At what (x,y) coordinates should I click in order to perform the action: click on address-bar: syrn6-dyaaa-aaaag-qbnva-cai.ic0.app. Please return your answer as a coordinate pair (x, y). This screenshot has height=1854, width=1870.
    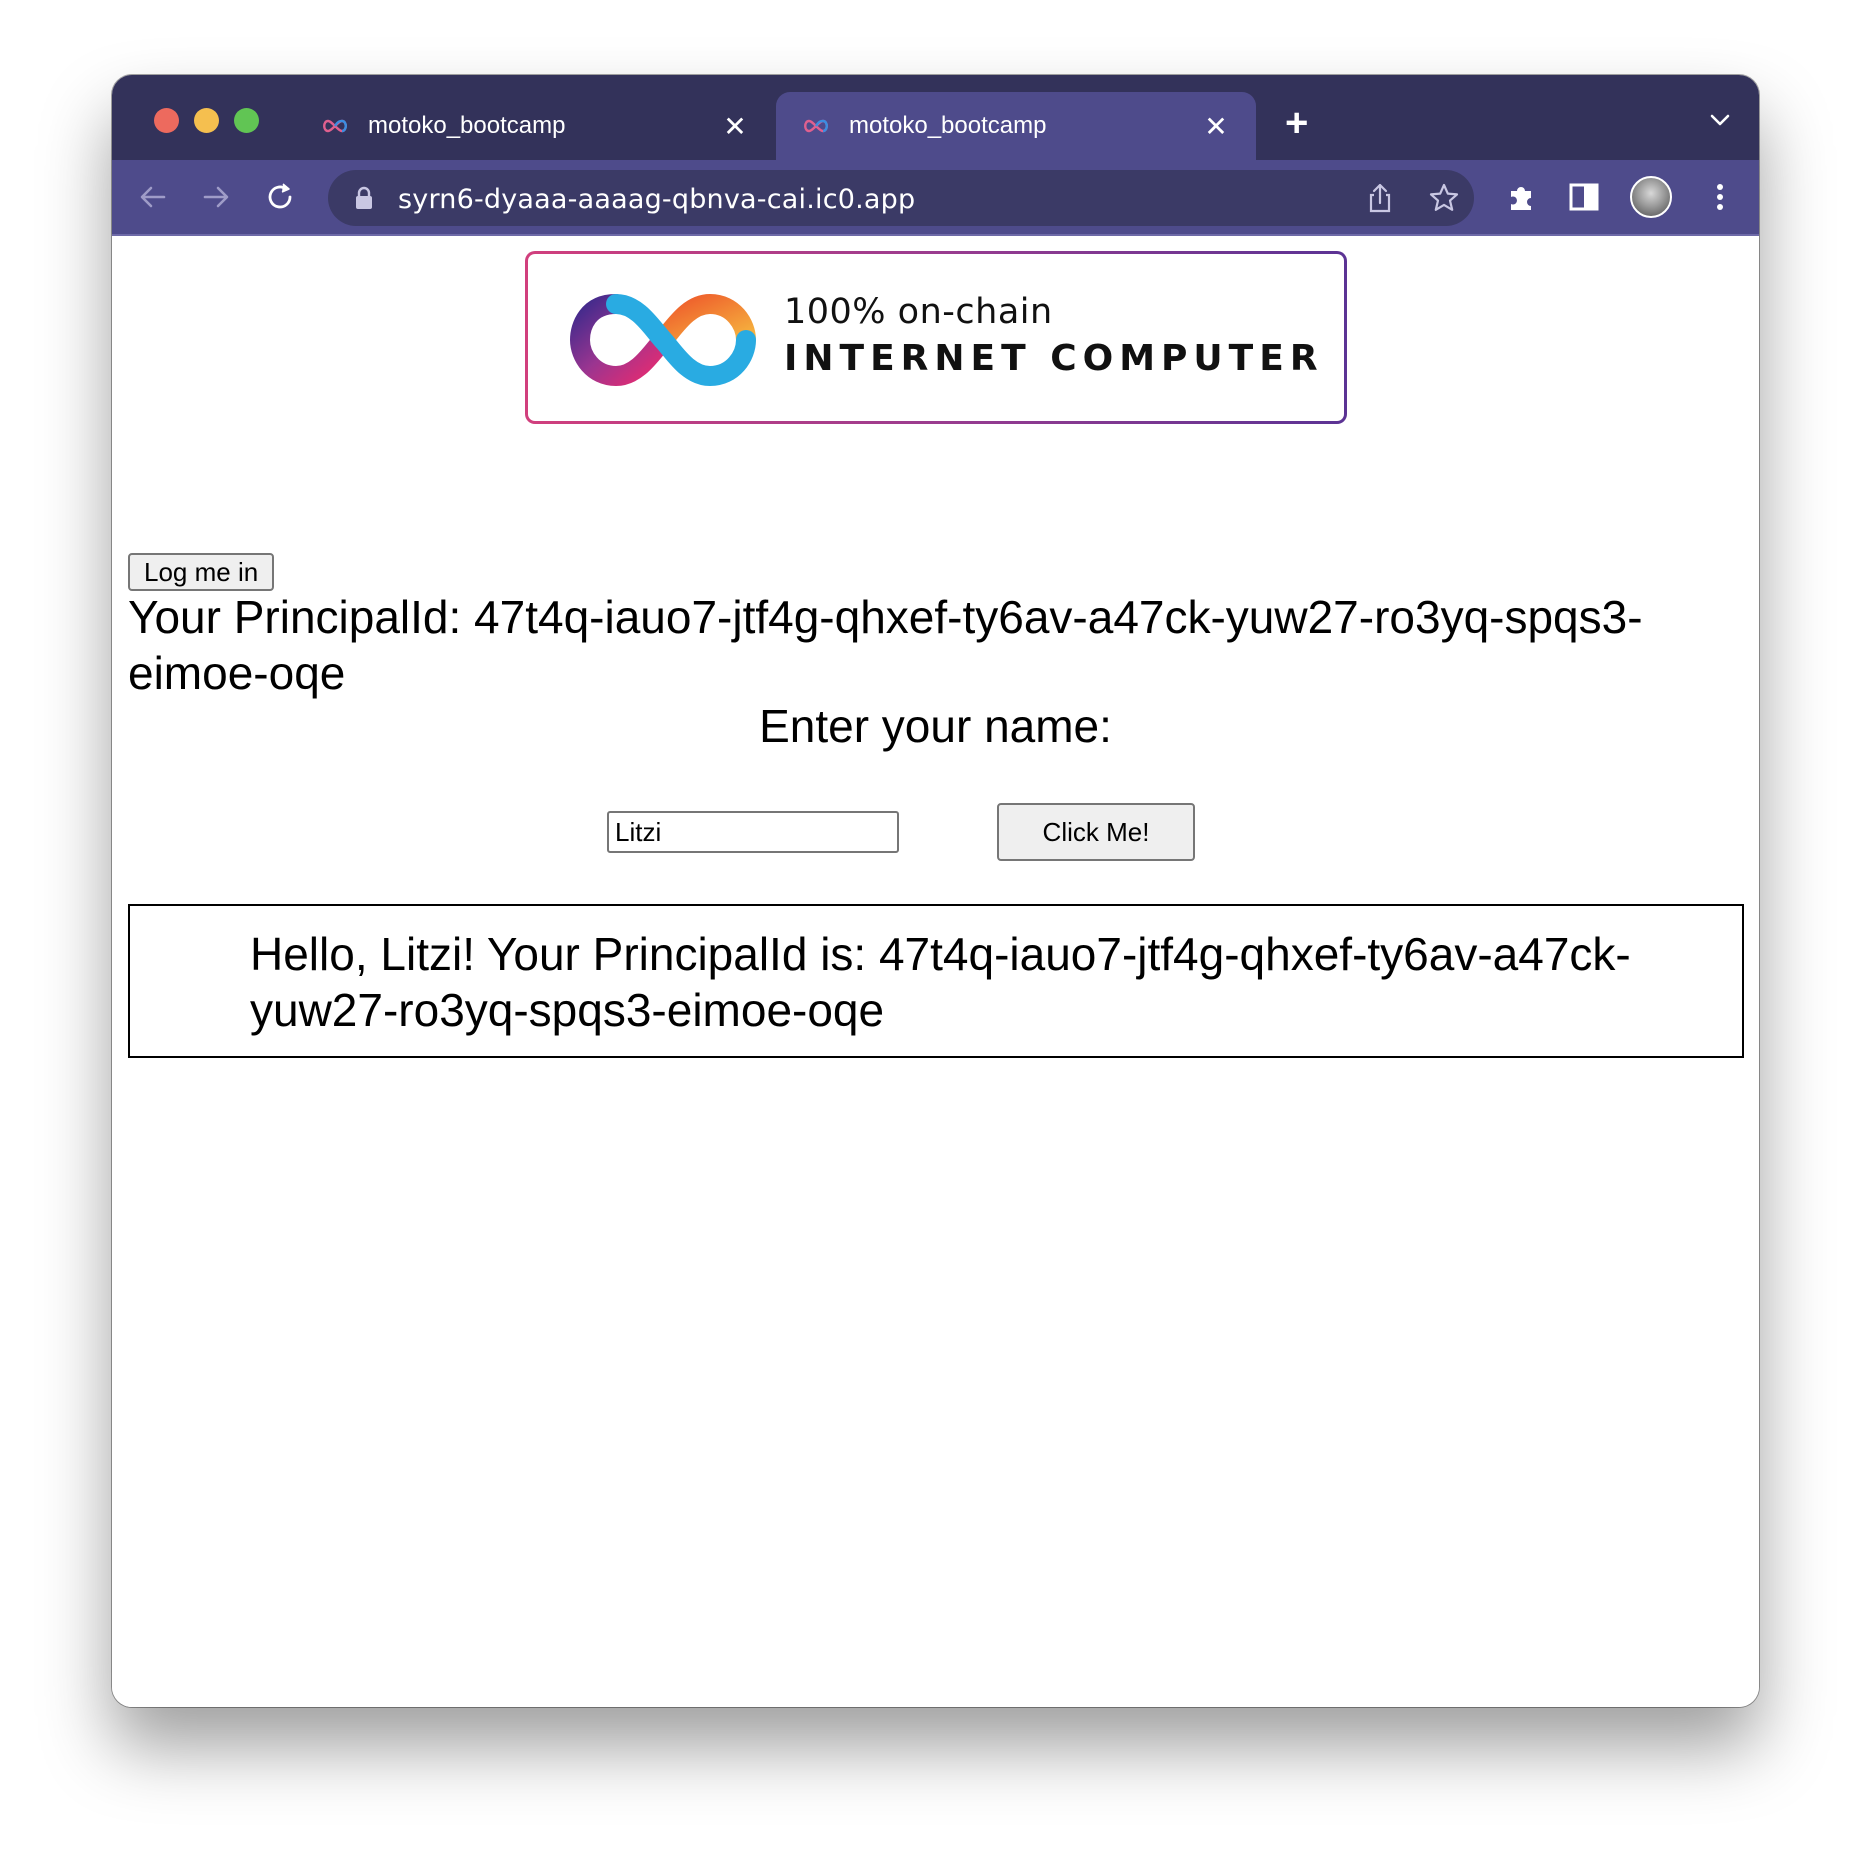
    Looking at the image, I should click on (901, 198).